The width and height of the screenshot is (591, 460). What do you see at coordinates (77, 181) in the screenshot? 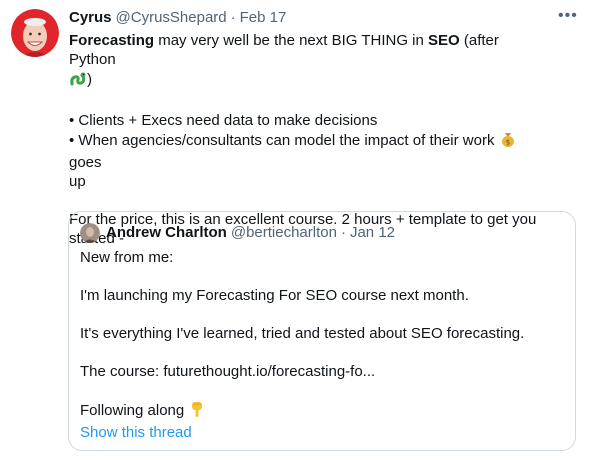
I see `bullet-2-continued: up` at bounding box center [77, 181].